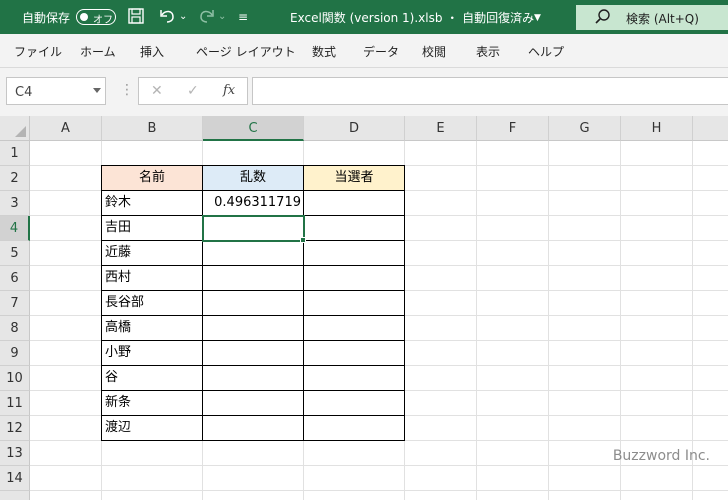 Image resolution: width=728 pixels, height=500 pixels. Describe the element at coordinates (412, 17) in the screenshot. I see `window-title: Excel関数 (version 1).xlsb ・ 自動回復済み` at that location.